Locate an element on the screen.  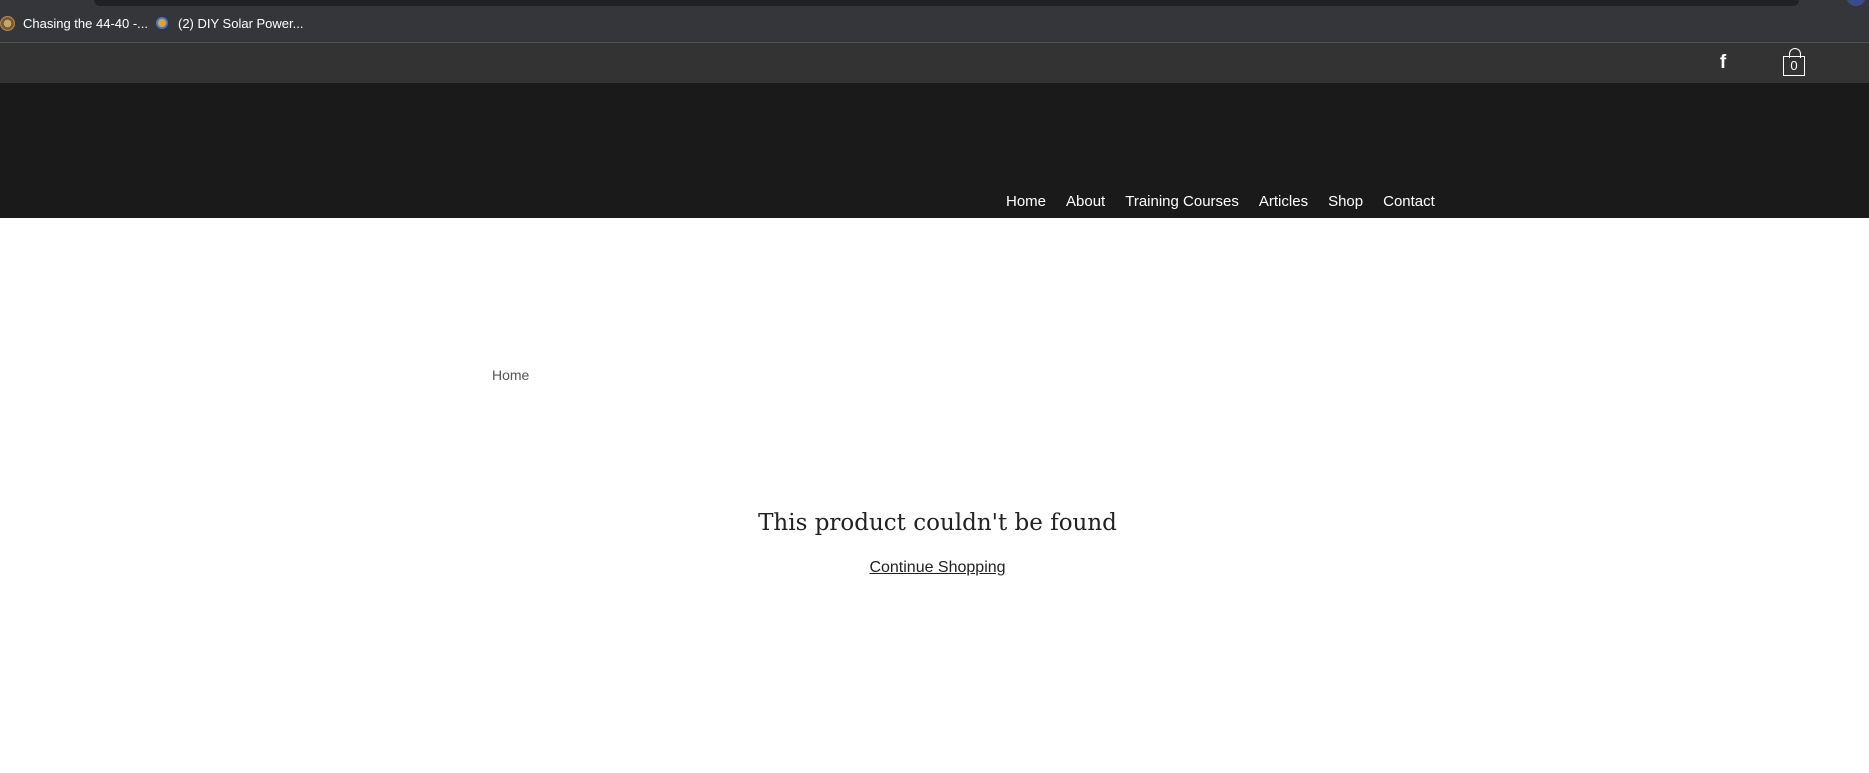
site-favicon-icon is located at coordinates (7, 23).